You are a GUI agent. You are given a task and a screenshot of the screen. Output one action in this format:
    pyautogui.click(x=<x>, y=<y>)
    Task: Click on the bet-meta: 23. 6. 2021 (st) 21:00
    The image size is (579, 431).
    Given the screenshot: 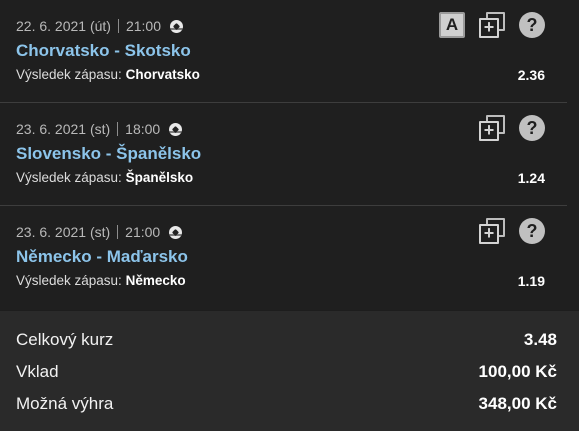 What is the action you would take?
    pyautogui.click(x=280, y=232)
    